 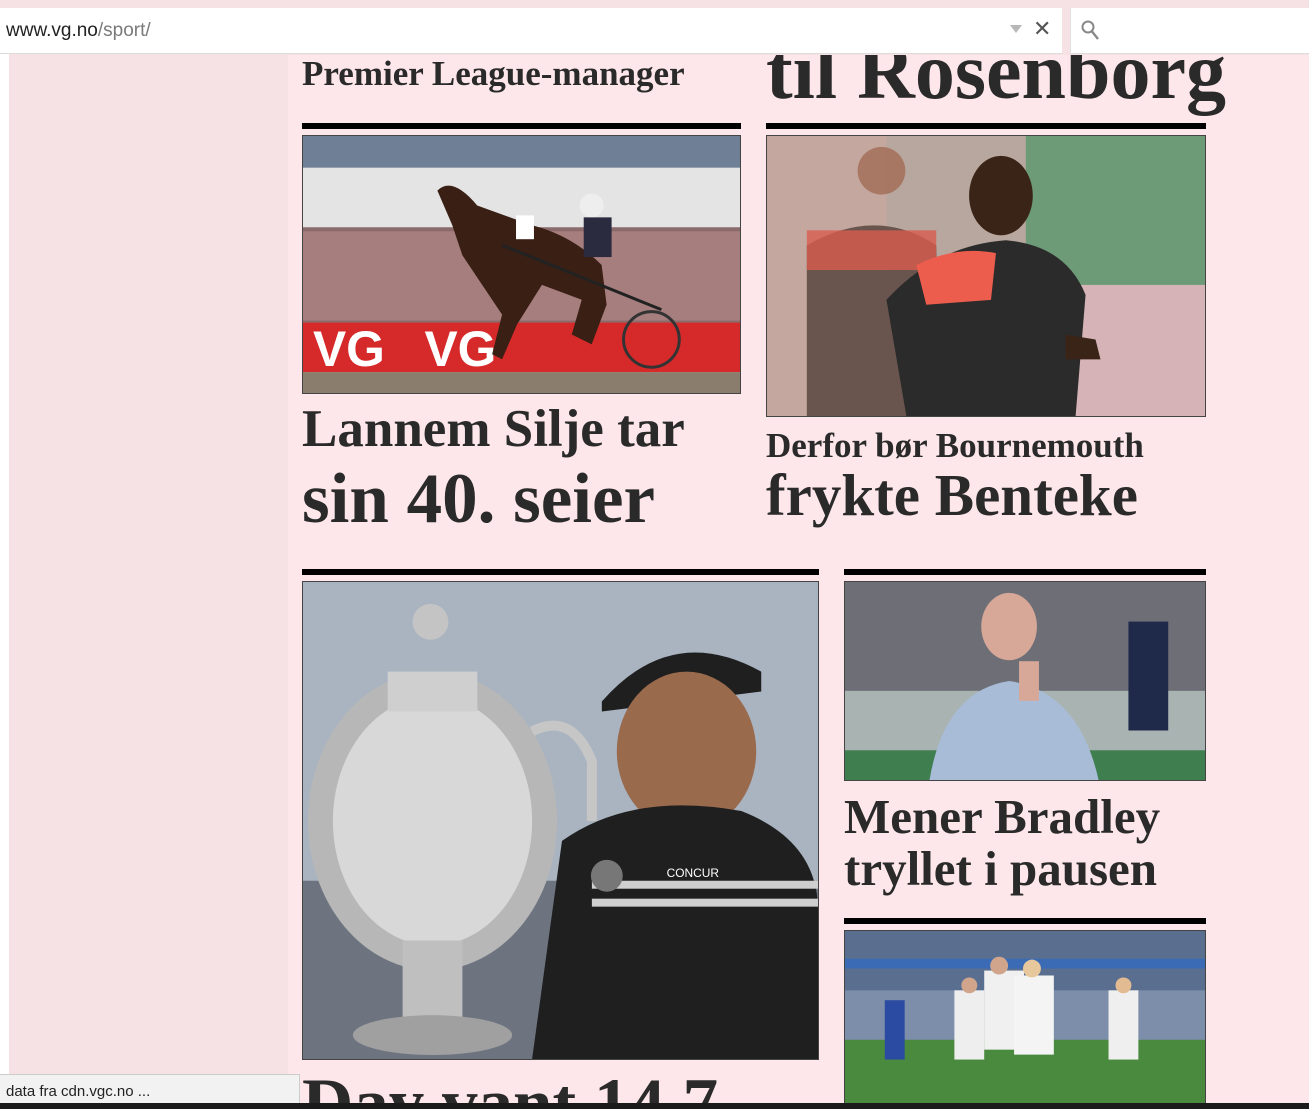 What do you see at coordinates (1189, 31) in the screenshot?
I see `search-box` at bounding box center [1189, 31].